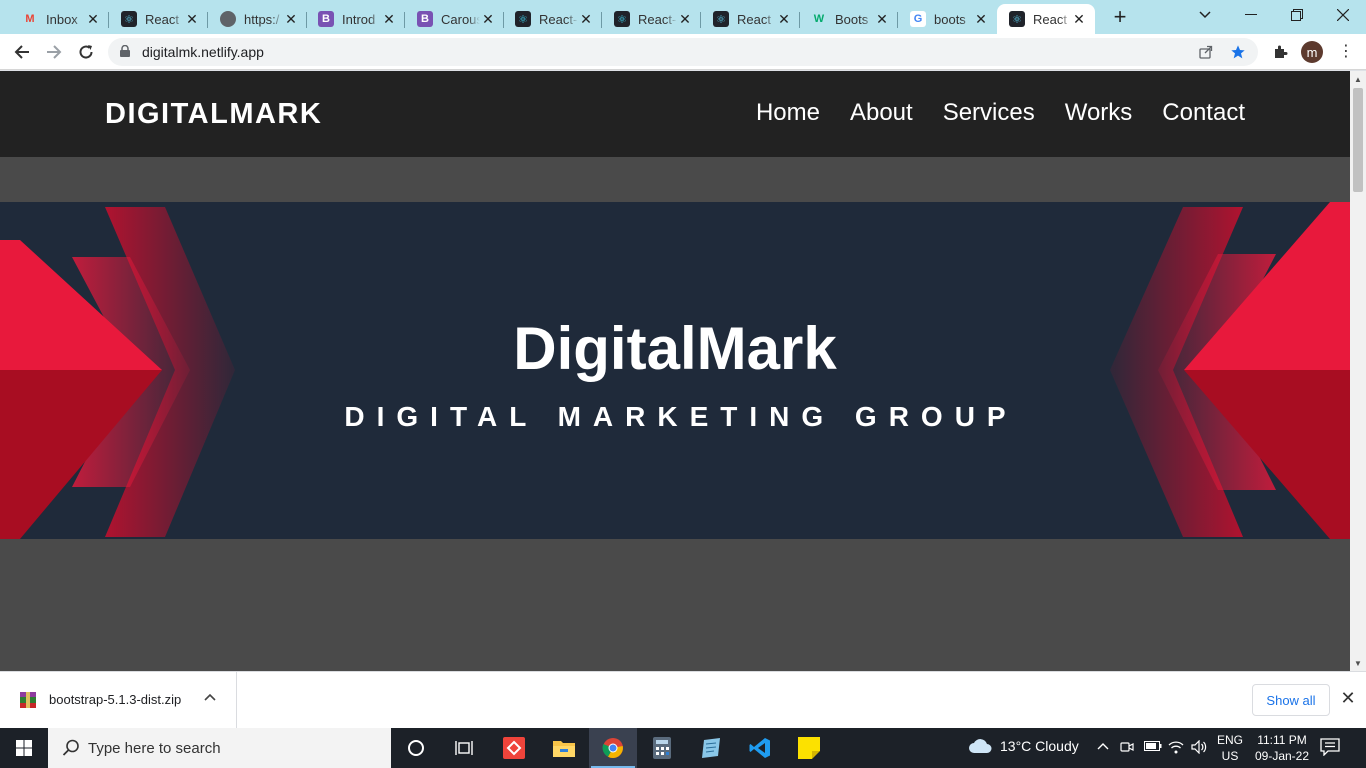  I want to click on notification-center-icon, so click(1332, 748).